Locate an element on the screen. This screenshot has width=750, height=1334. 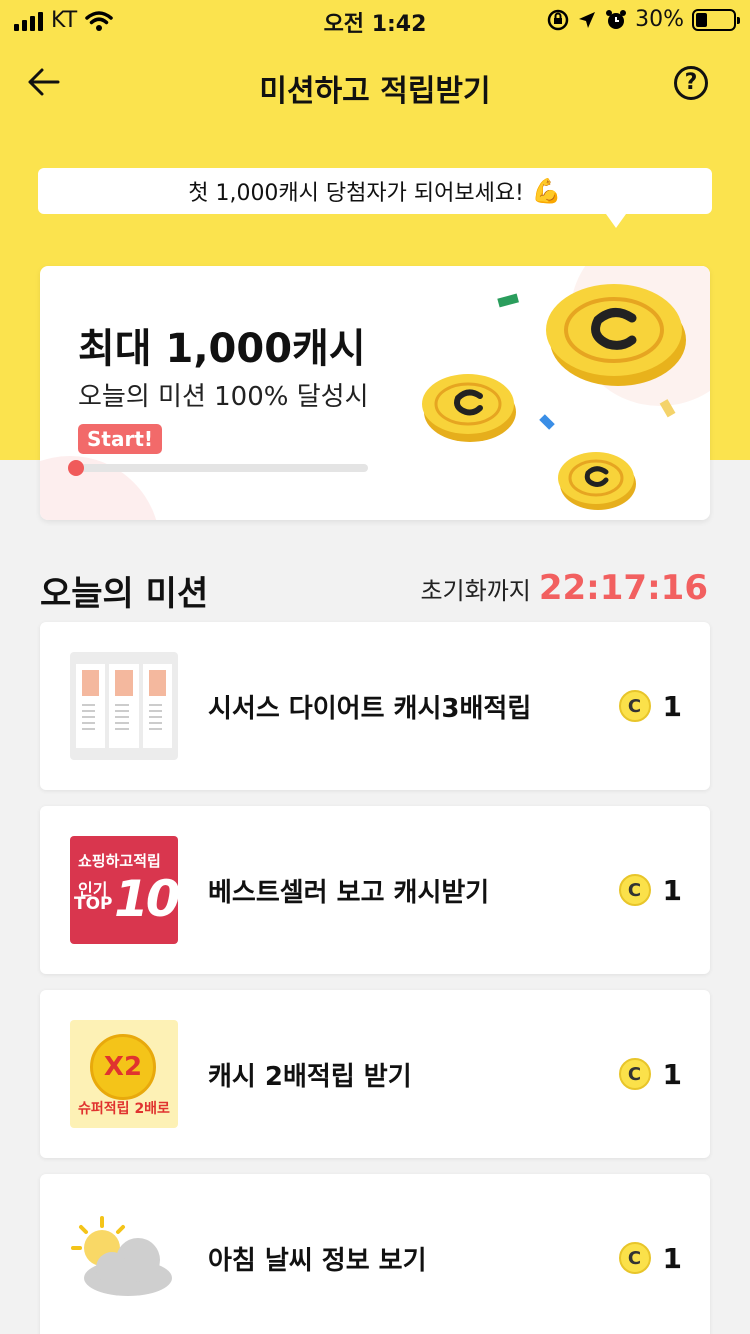
top10-thumbnail: 쇼핑하고적립 인기 TOP 10 is located at coordinates (124, 890).